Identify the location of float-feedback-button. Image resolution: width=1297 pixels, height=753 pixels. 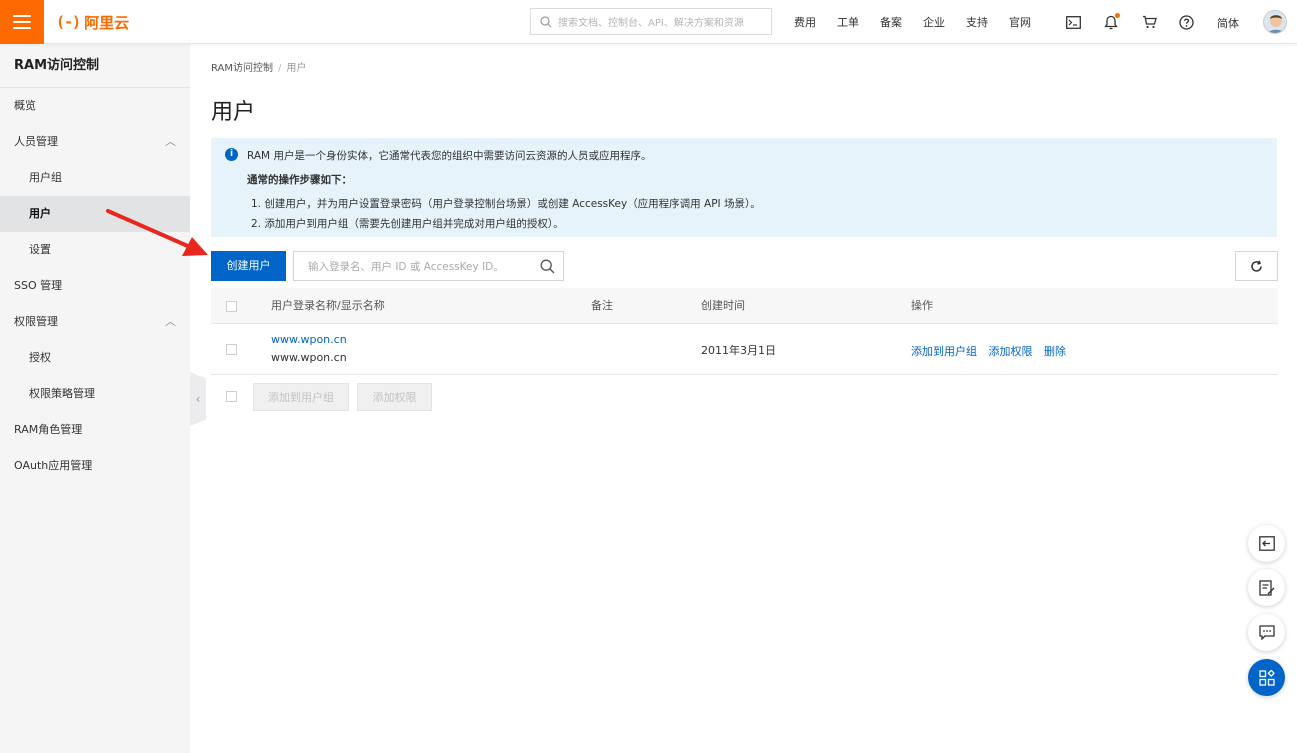
(1266, 632).